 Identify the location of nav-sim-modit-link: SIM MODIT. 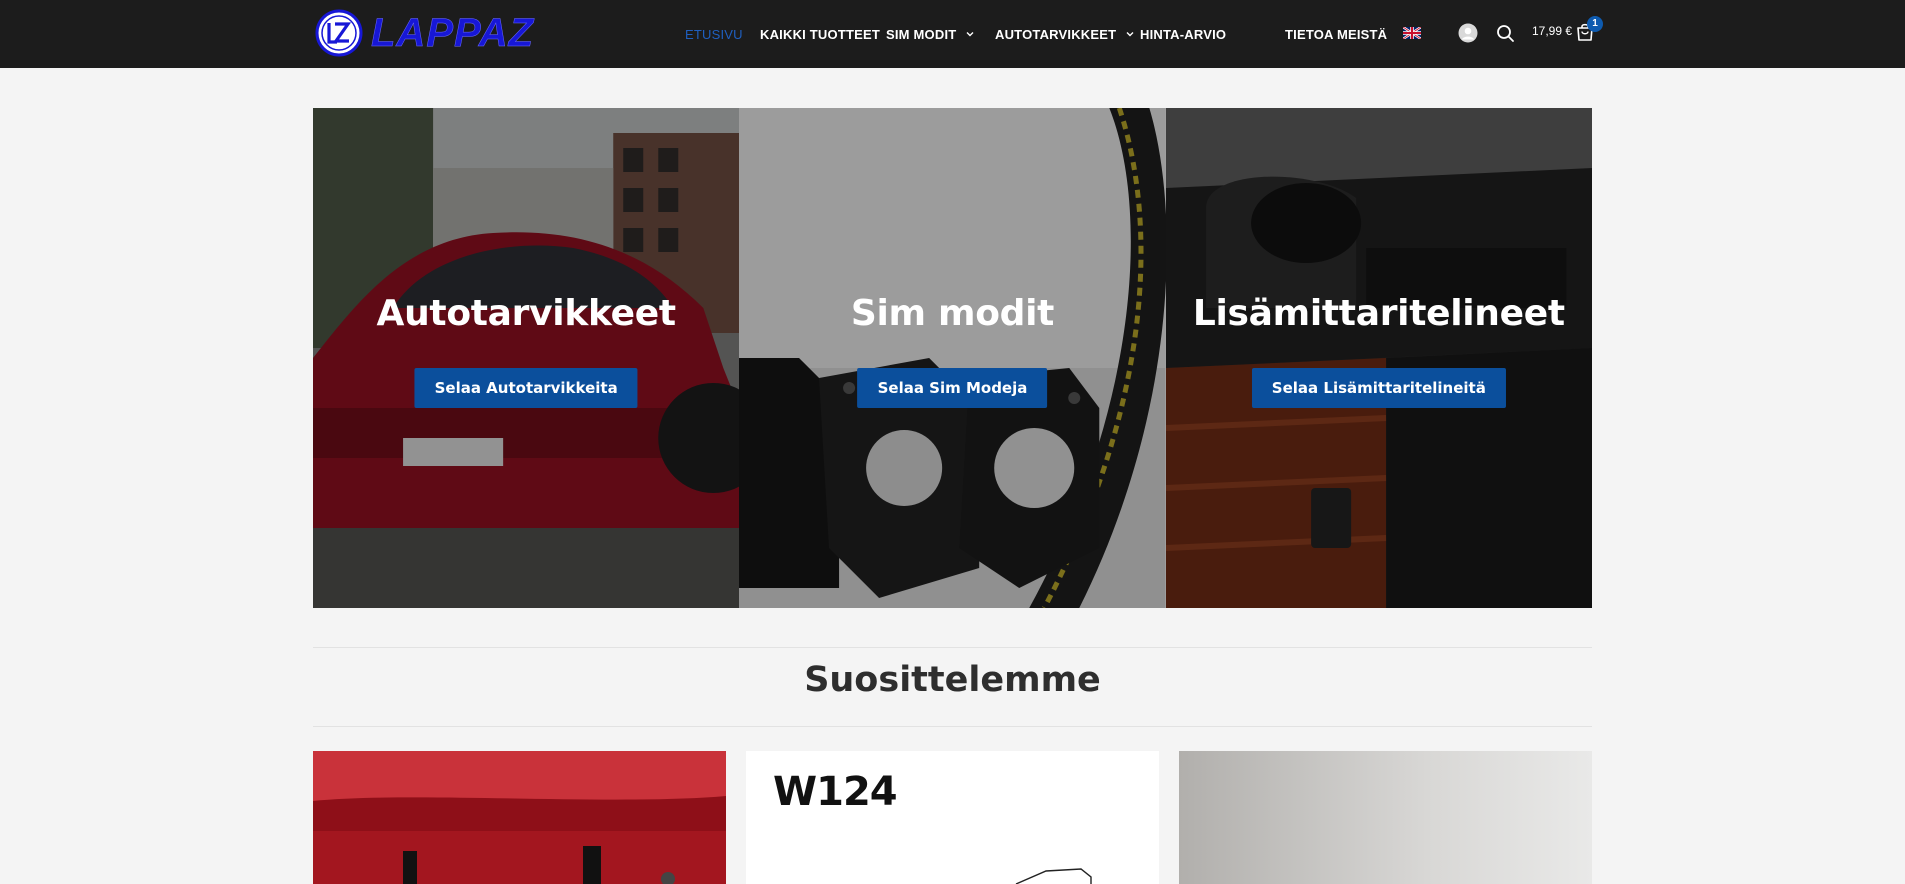
(930, 34).